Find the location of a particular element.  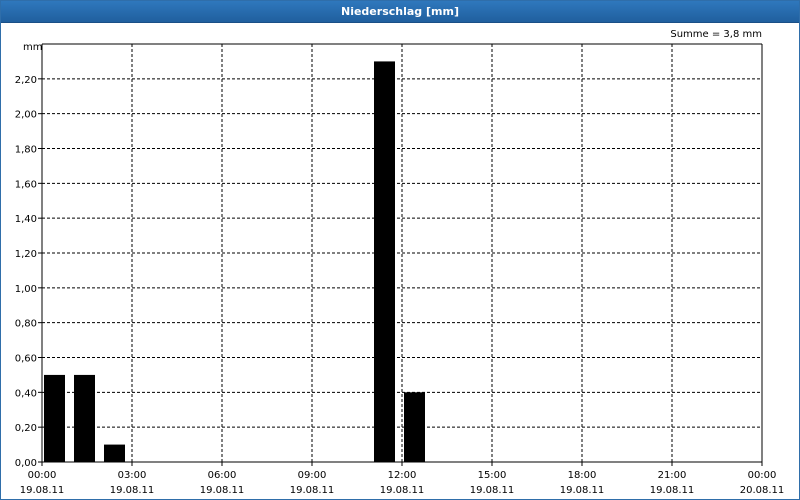

y-tick-label: 0,80 is located at coordinates (26, 324).